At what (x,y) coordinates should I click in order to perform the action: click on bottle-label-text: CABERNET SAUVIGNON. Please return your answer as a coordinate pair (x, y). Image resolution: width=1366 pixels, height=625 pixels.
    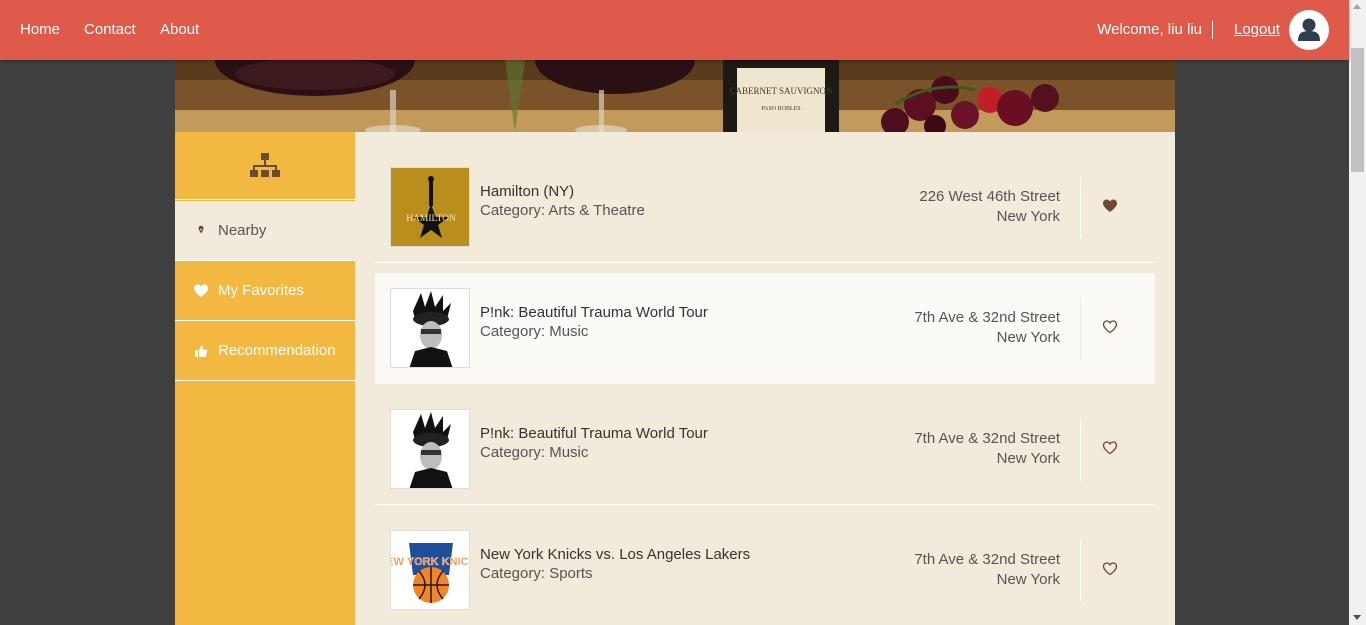
    Looking at the image, I should click on (781, 91).